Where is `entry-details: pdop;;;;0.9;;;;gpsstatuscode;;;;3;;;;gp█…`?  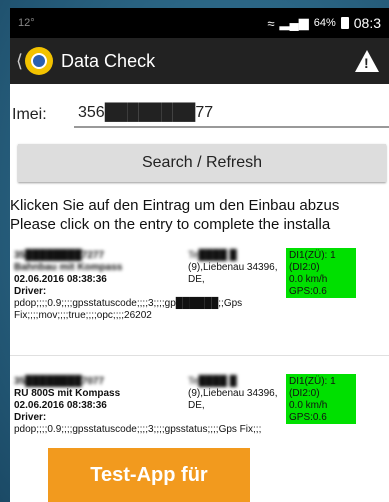
entry-details: pdop;;;;0.9;;;;gpsstatuscode;;;;3;;;;gp█… is located at coordinates (128, 309).